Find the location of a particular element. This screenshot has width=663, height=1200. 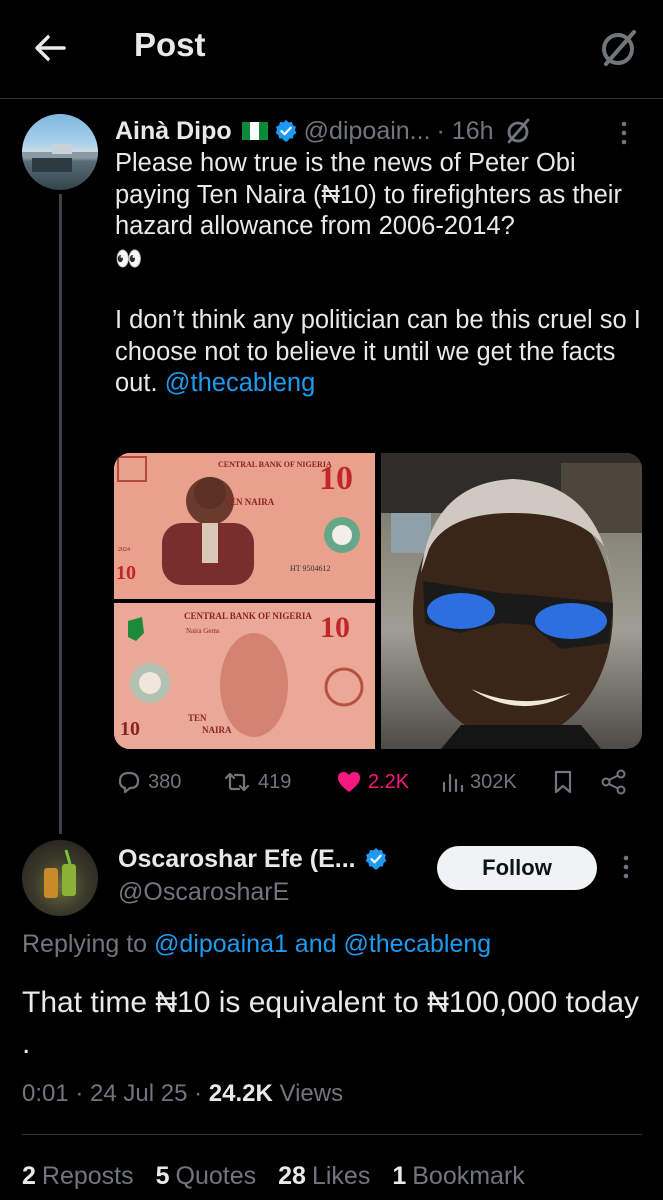

divider is located at coordinates (332, 1134).